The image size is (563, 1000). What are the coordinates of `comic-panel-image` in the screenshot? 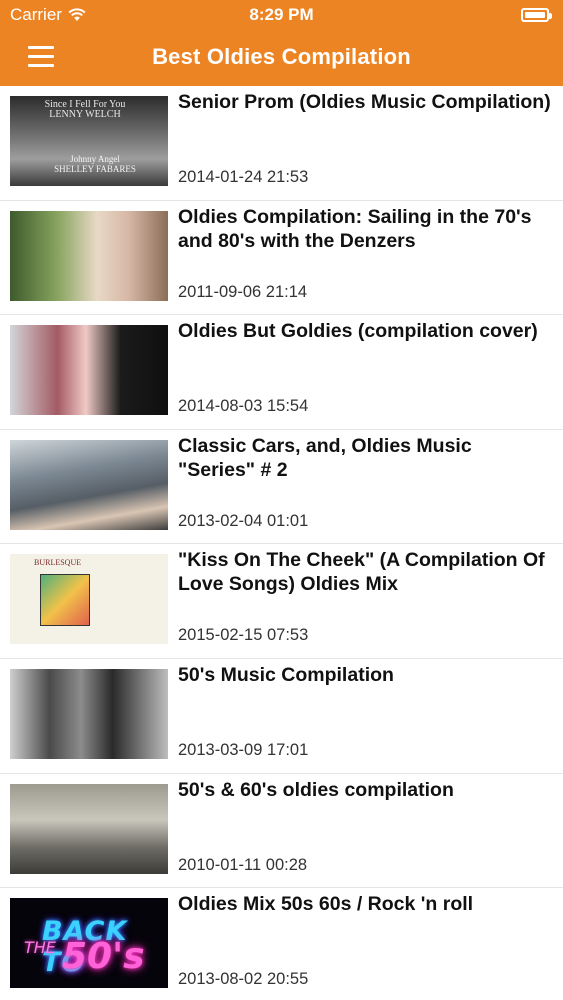 It's located at (65, 600).